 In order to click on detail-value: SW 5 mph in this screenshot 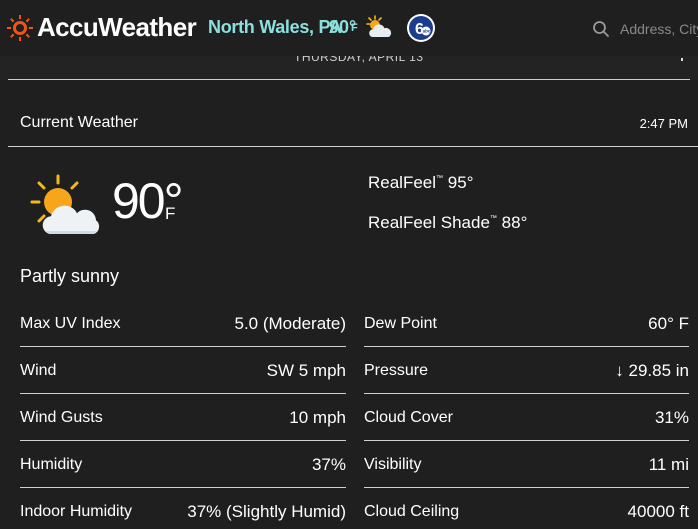, I will do `click(306, 370)`.